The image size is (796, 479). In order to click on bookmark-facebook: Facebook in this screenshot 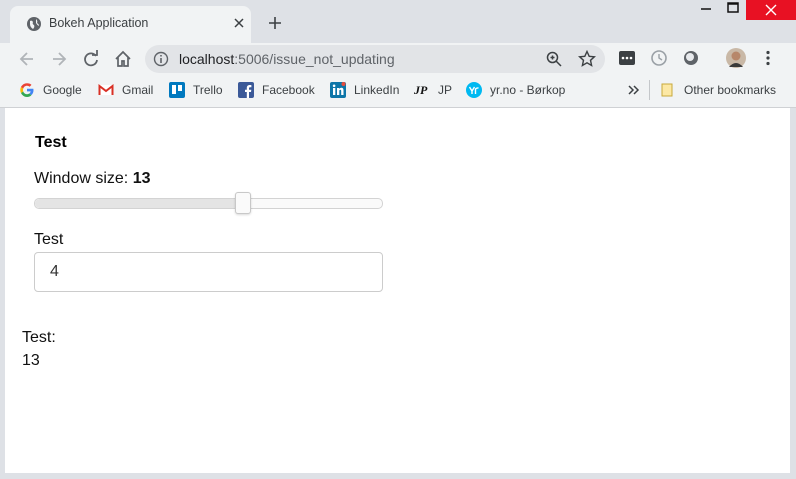, I will do `click(276, 90)`.